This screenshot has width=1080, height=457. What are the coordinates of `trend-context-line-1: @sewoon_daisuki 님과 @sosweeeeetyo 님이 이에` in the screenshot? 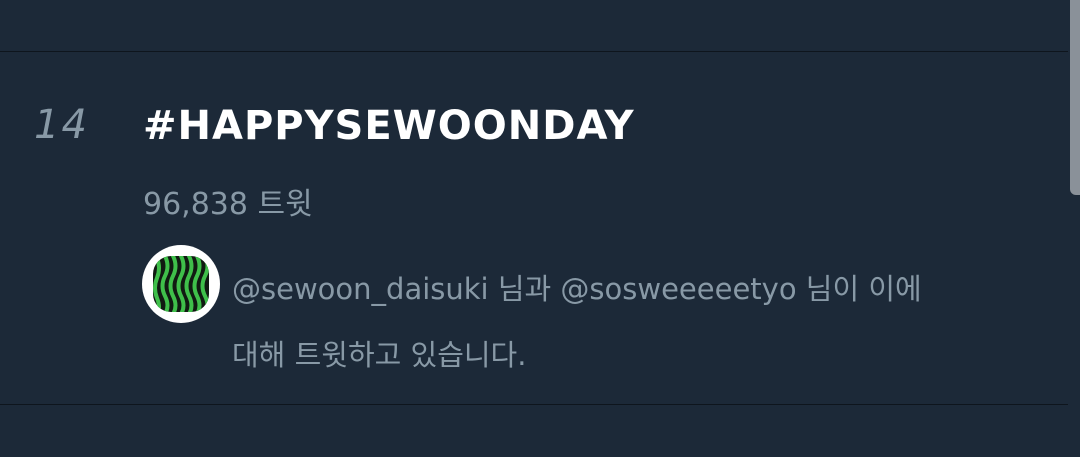 It's located at (577, 289).